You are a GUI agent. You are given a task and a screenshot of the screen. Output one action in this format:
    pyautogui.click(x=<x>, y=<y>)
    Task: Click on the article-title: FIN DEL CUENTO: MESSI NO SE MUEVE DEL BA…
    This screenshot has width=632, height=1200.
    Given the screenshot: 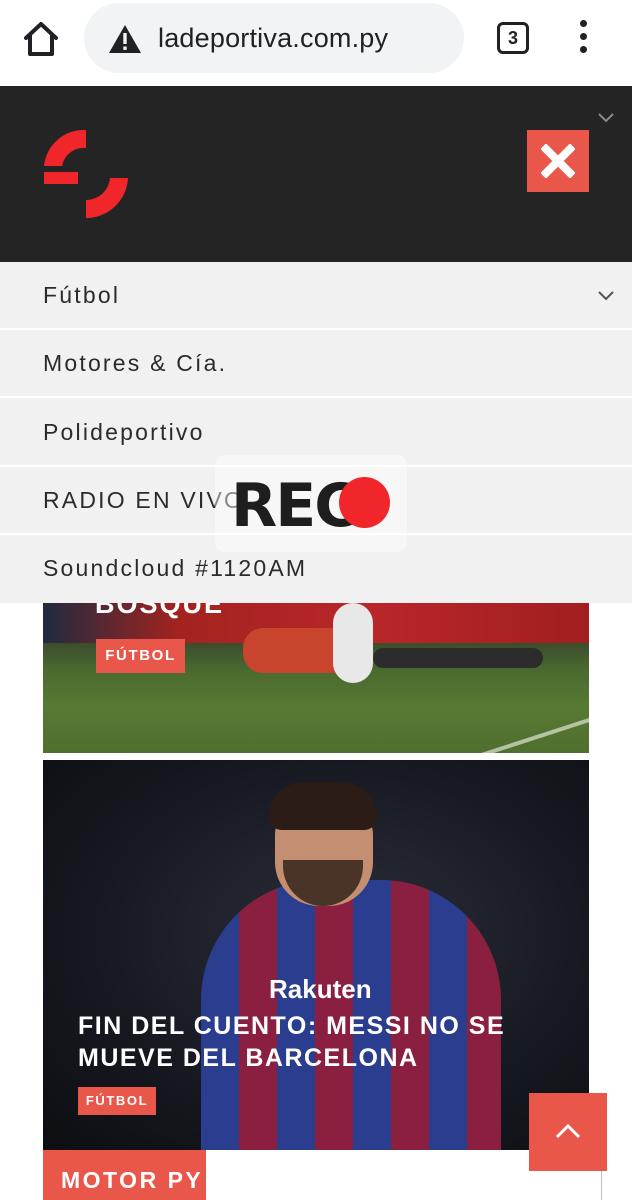 What is the action you would take?
    pyautogui.click(x=313, y=1042)
    